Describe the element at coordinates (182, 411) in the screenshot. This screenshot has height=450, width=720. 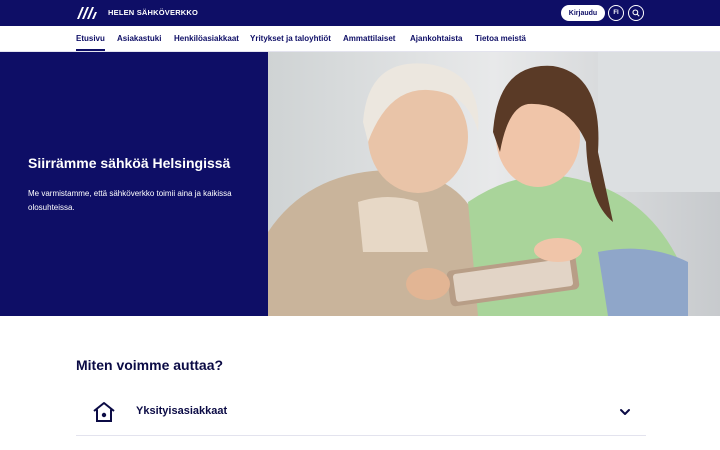
I see `accordion-label: Yksityisasiakkaat` at that location.